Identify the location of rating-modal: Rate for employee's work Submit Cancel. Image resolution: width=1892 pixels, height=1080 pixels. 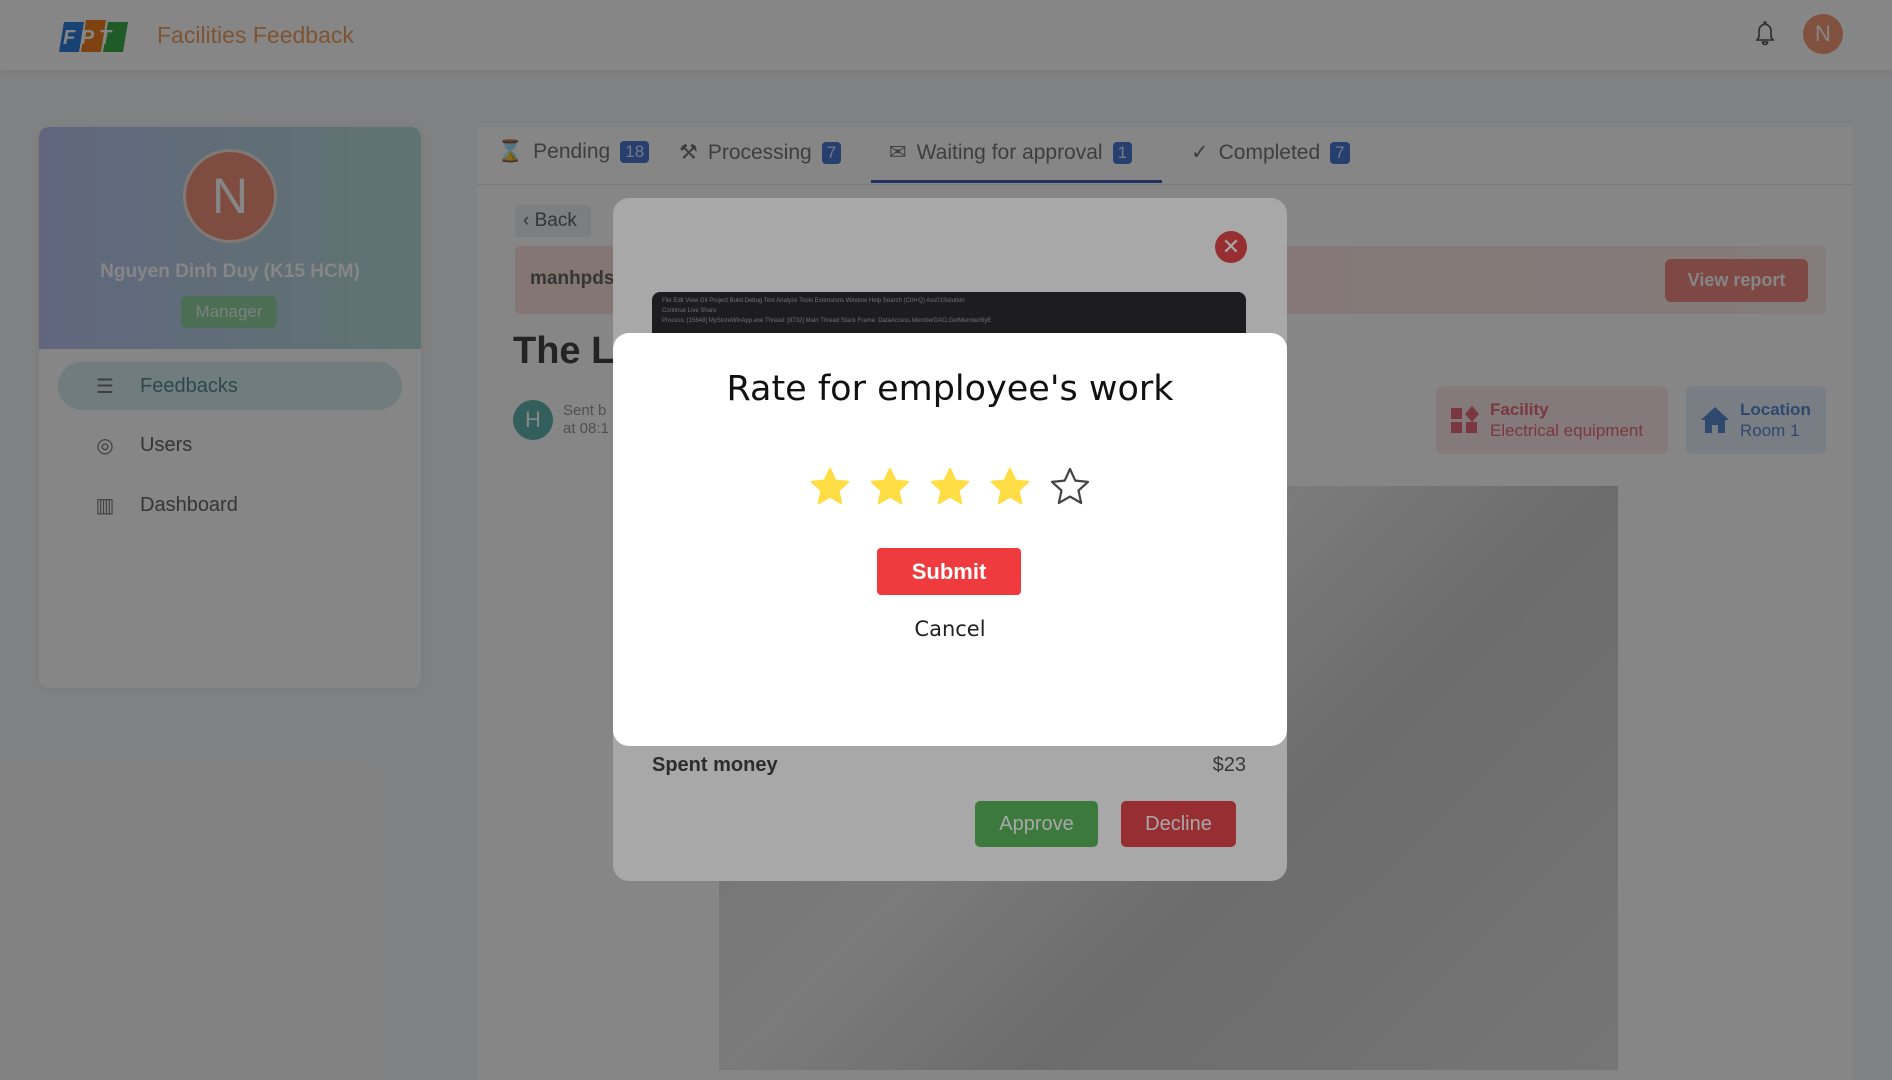
(950, 539).